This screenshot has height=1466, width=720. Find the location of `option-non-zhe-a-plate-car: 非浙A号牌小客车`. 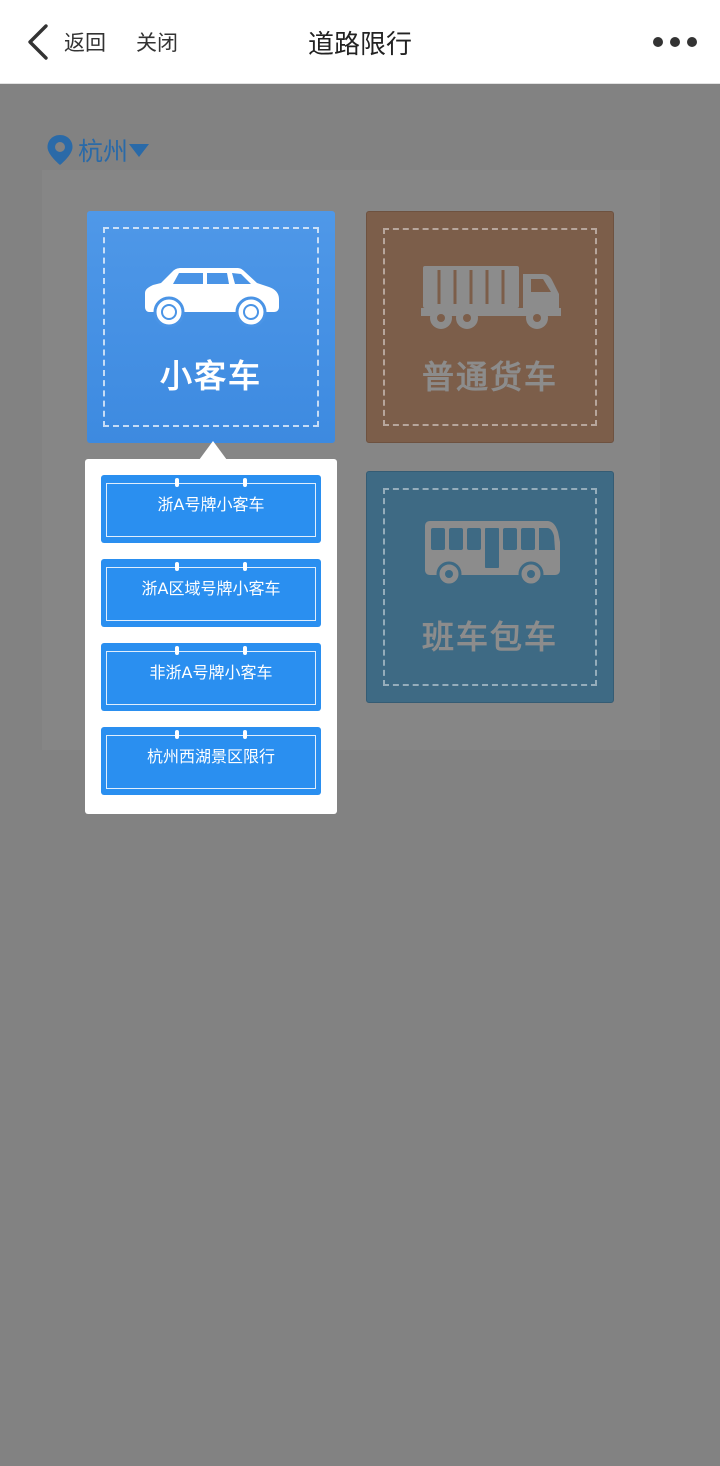

option-non-zhe-a-plate-car: 非浙A号牌小客车 is located at coordinates (211, 677).